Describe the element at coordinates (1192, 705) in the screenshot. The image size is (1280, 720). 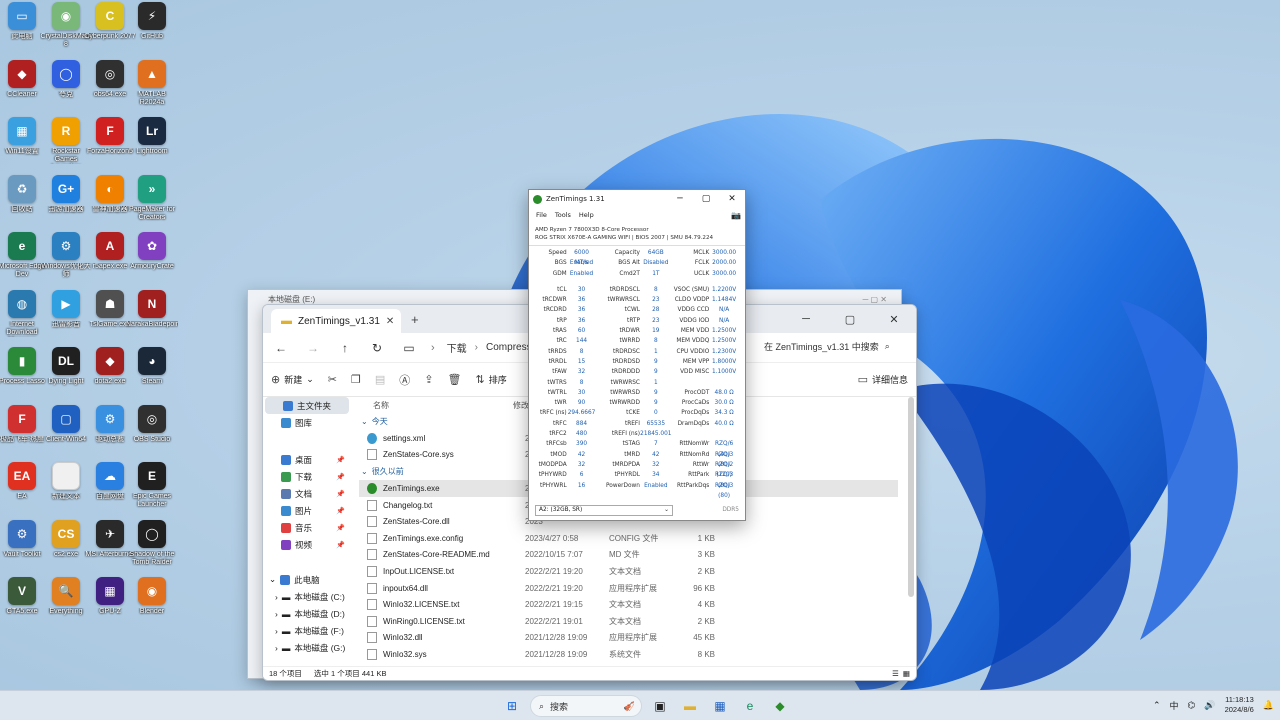
I see `network-icon: ⌬` at that location.